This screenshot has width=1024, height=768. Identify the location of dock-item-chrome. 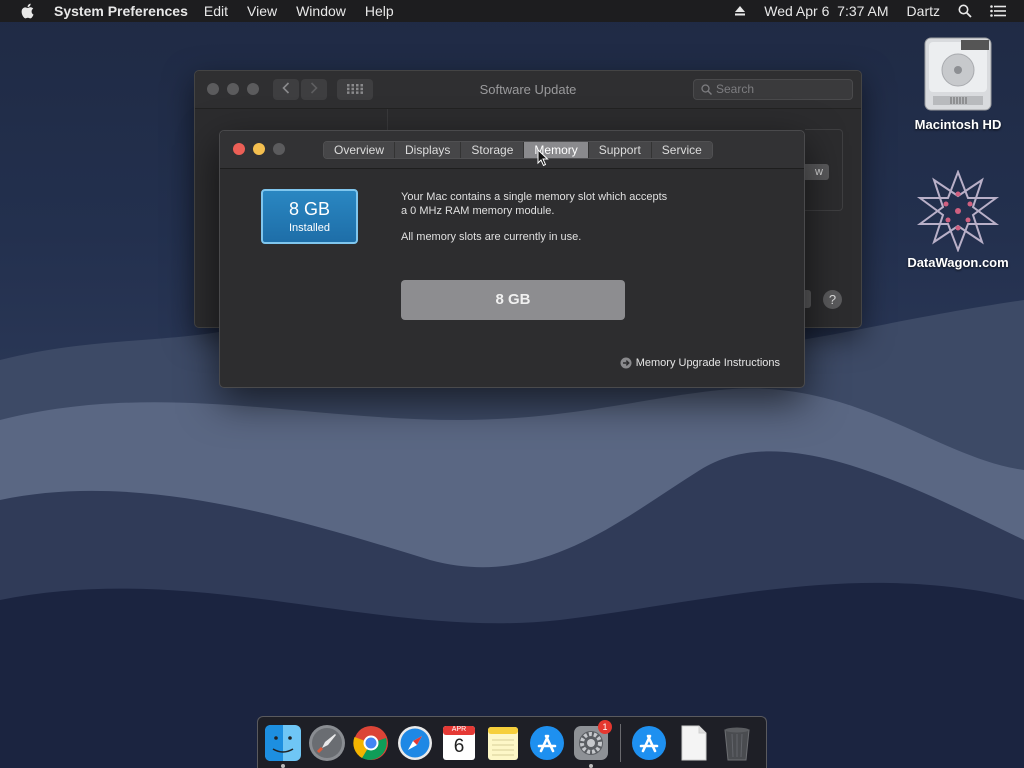
(371, 743).